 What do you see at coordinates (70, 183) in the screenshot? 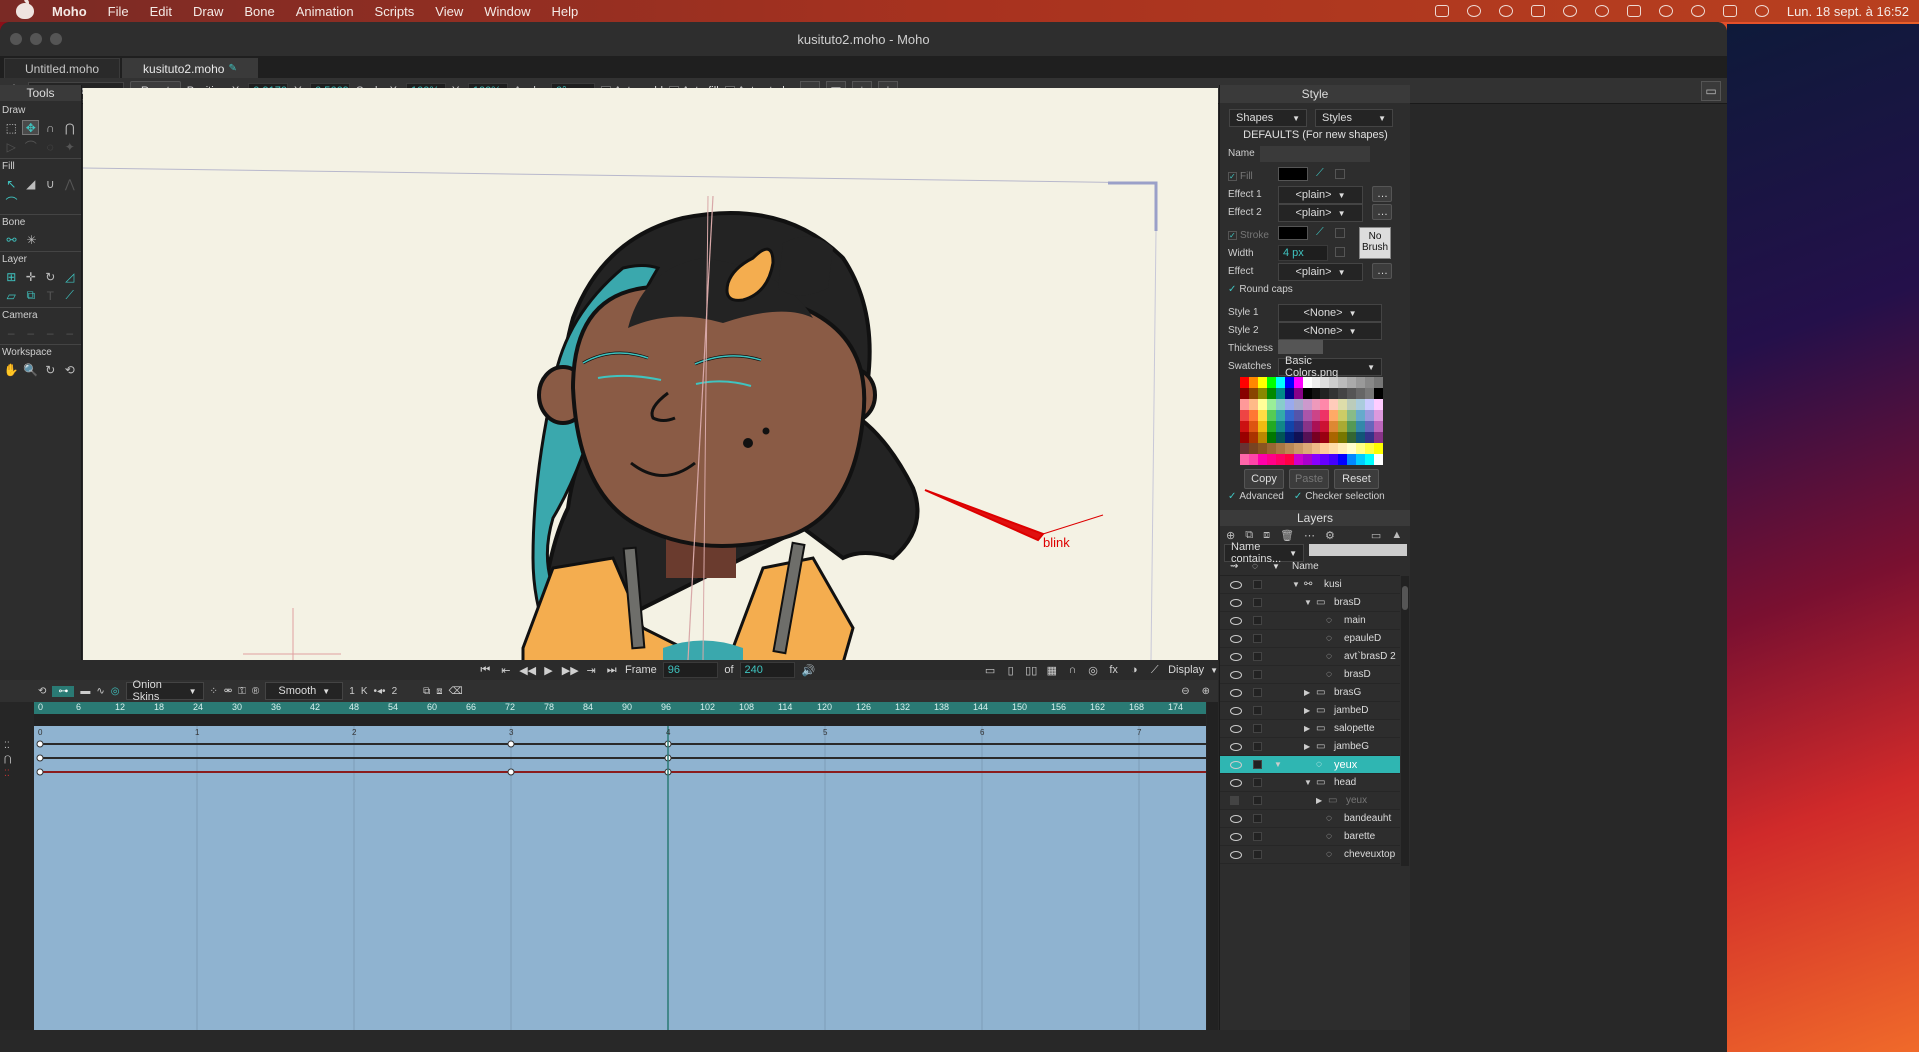
I see `stroke-exposure-icon: ⋀` at bounding box center [70, 183].